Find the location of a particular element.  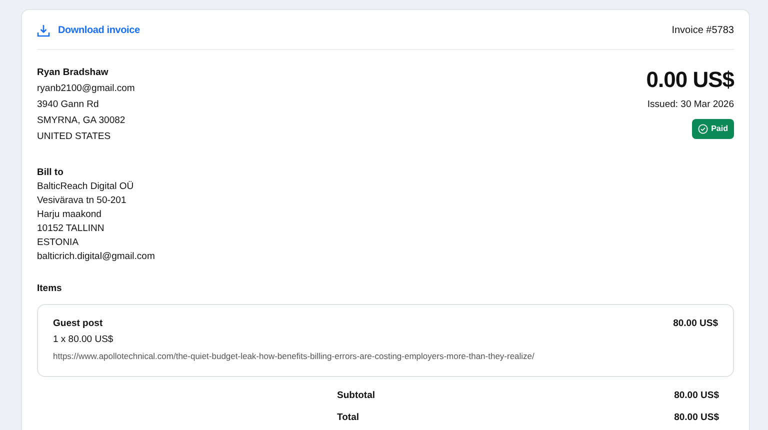

item-name: Guest post is located at coordinates (78, 323).